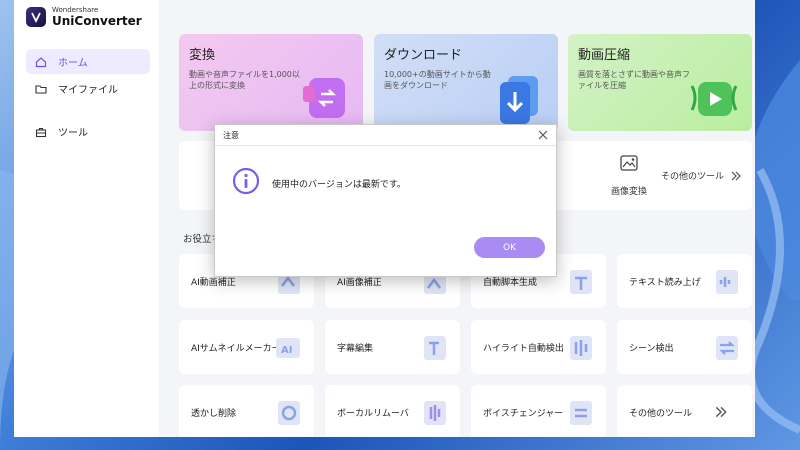 This screenshot has height=450, width=800. I want to click on info-icon, so click(246, 181).